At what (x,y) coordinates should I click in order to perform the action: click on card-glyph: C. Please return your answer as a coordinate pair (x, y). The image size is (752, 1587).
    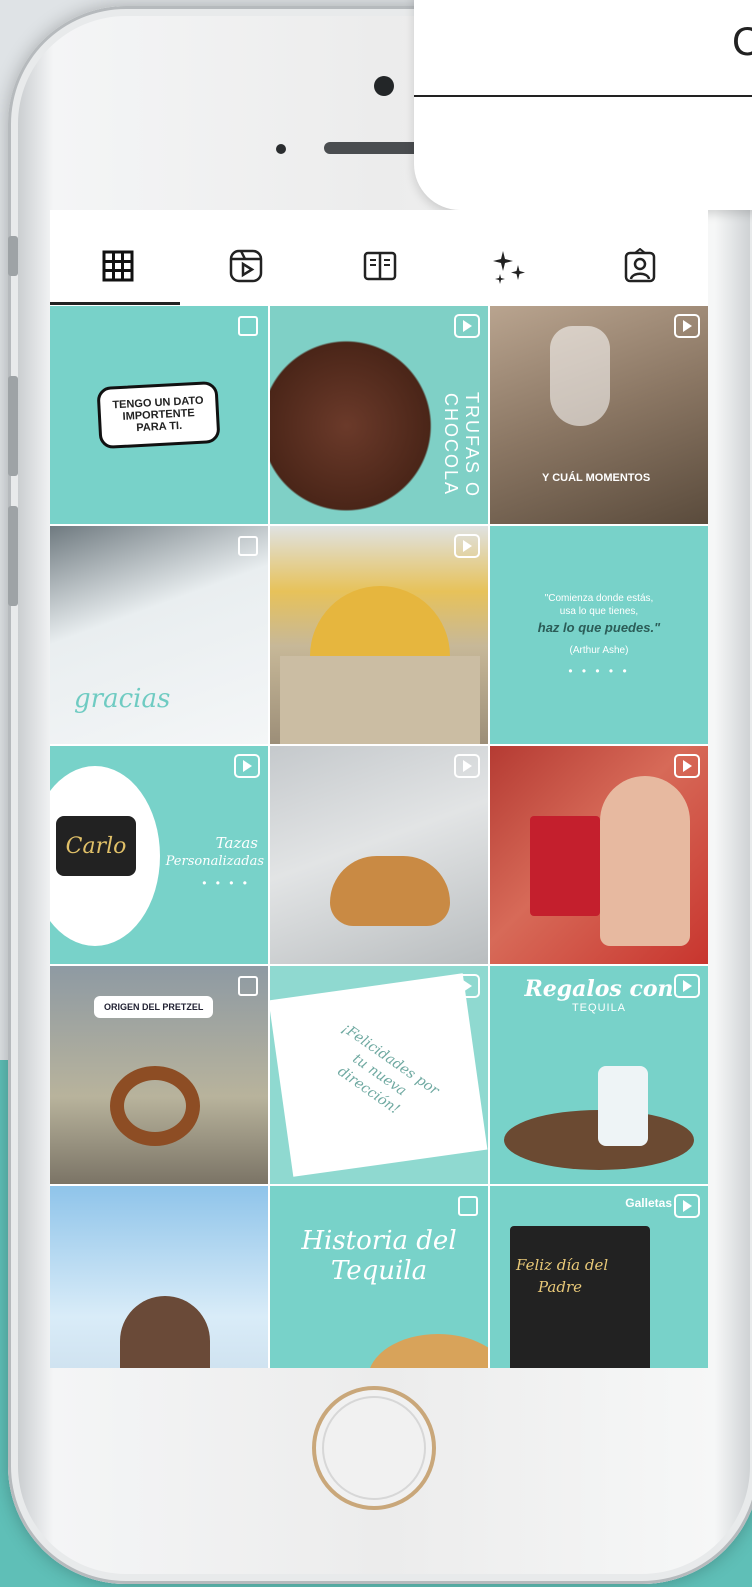
    Looking at the image, I should click on (742, 42).